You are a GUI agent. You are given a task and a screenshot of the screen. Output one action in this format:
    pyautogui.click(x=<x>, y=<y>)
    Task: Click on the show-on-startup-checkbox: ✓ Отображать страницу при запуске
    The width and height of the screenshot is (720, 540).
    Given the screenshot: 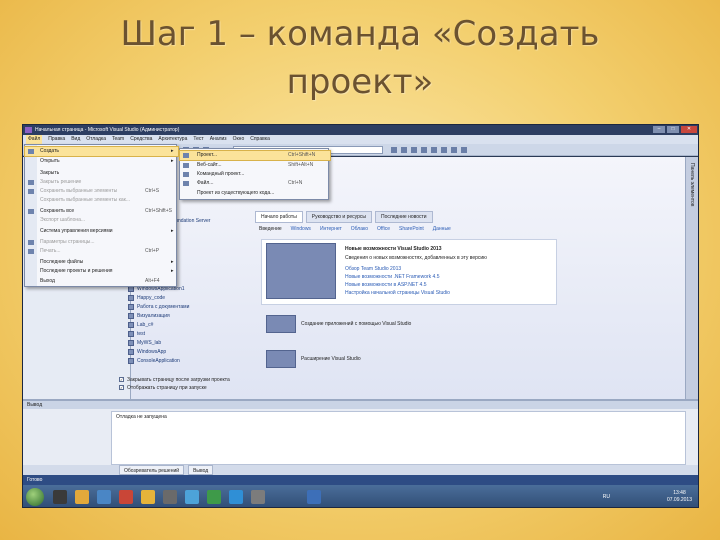 What is the action you would take?
    pyautogui.click(x=163, y=387)
    